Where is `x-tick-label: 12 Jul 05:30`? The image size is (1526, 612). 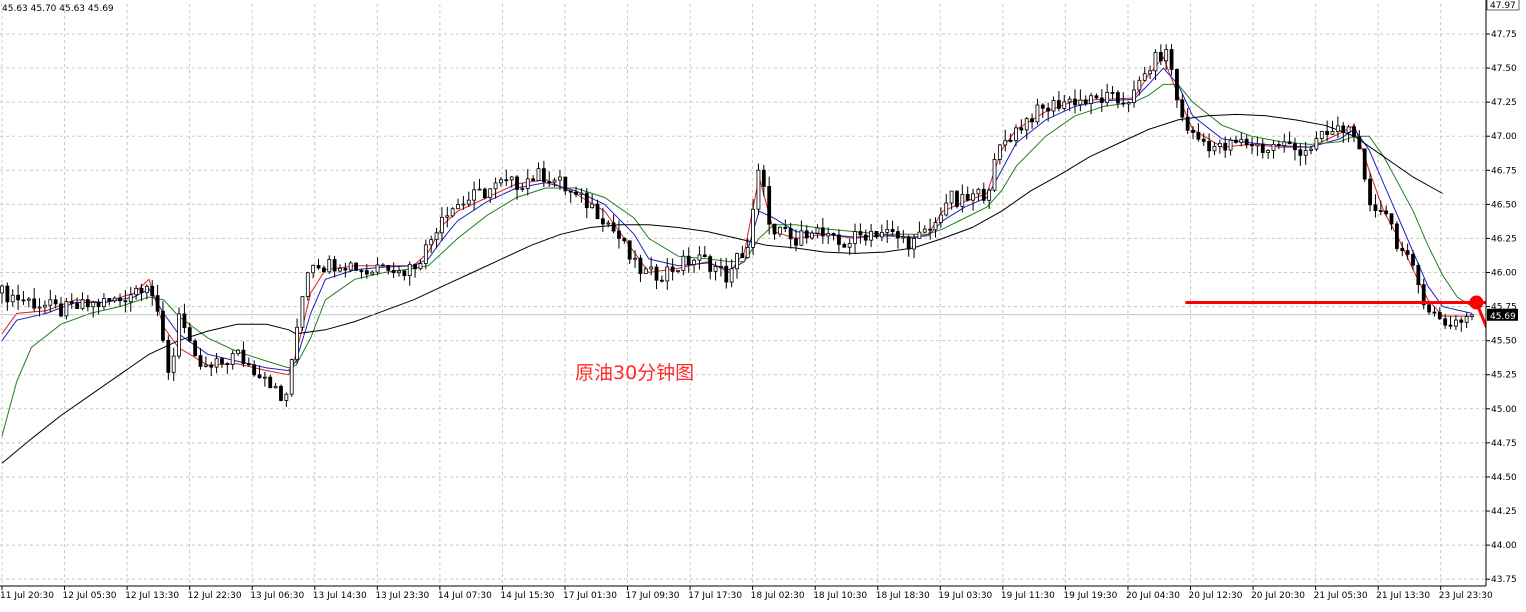
x-tick-label: 12 Jul 05:30 is located at coordinates (90, 596).